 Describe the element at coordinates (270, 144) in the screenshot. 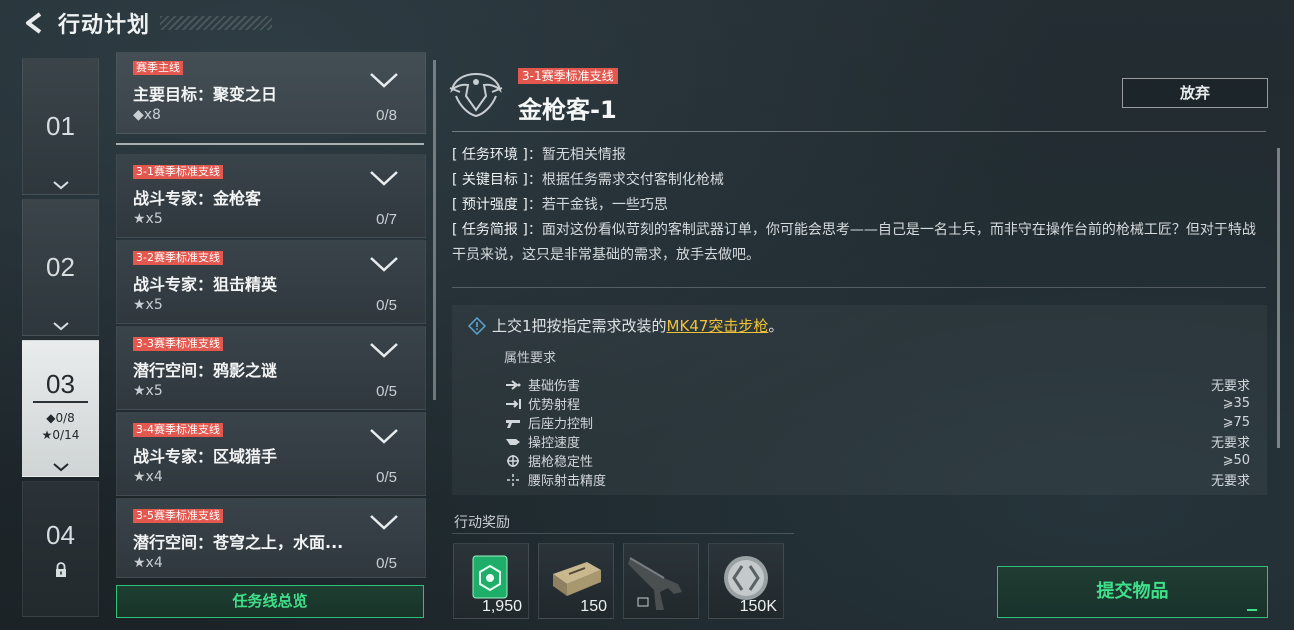

I see `quest-separator` at that location.